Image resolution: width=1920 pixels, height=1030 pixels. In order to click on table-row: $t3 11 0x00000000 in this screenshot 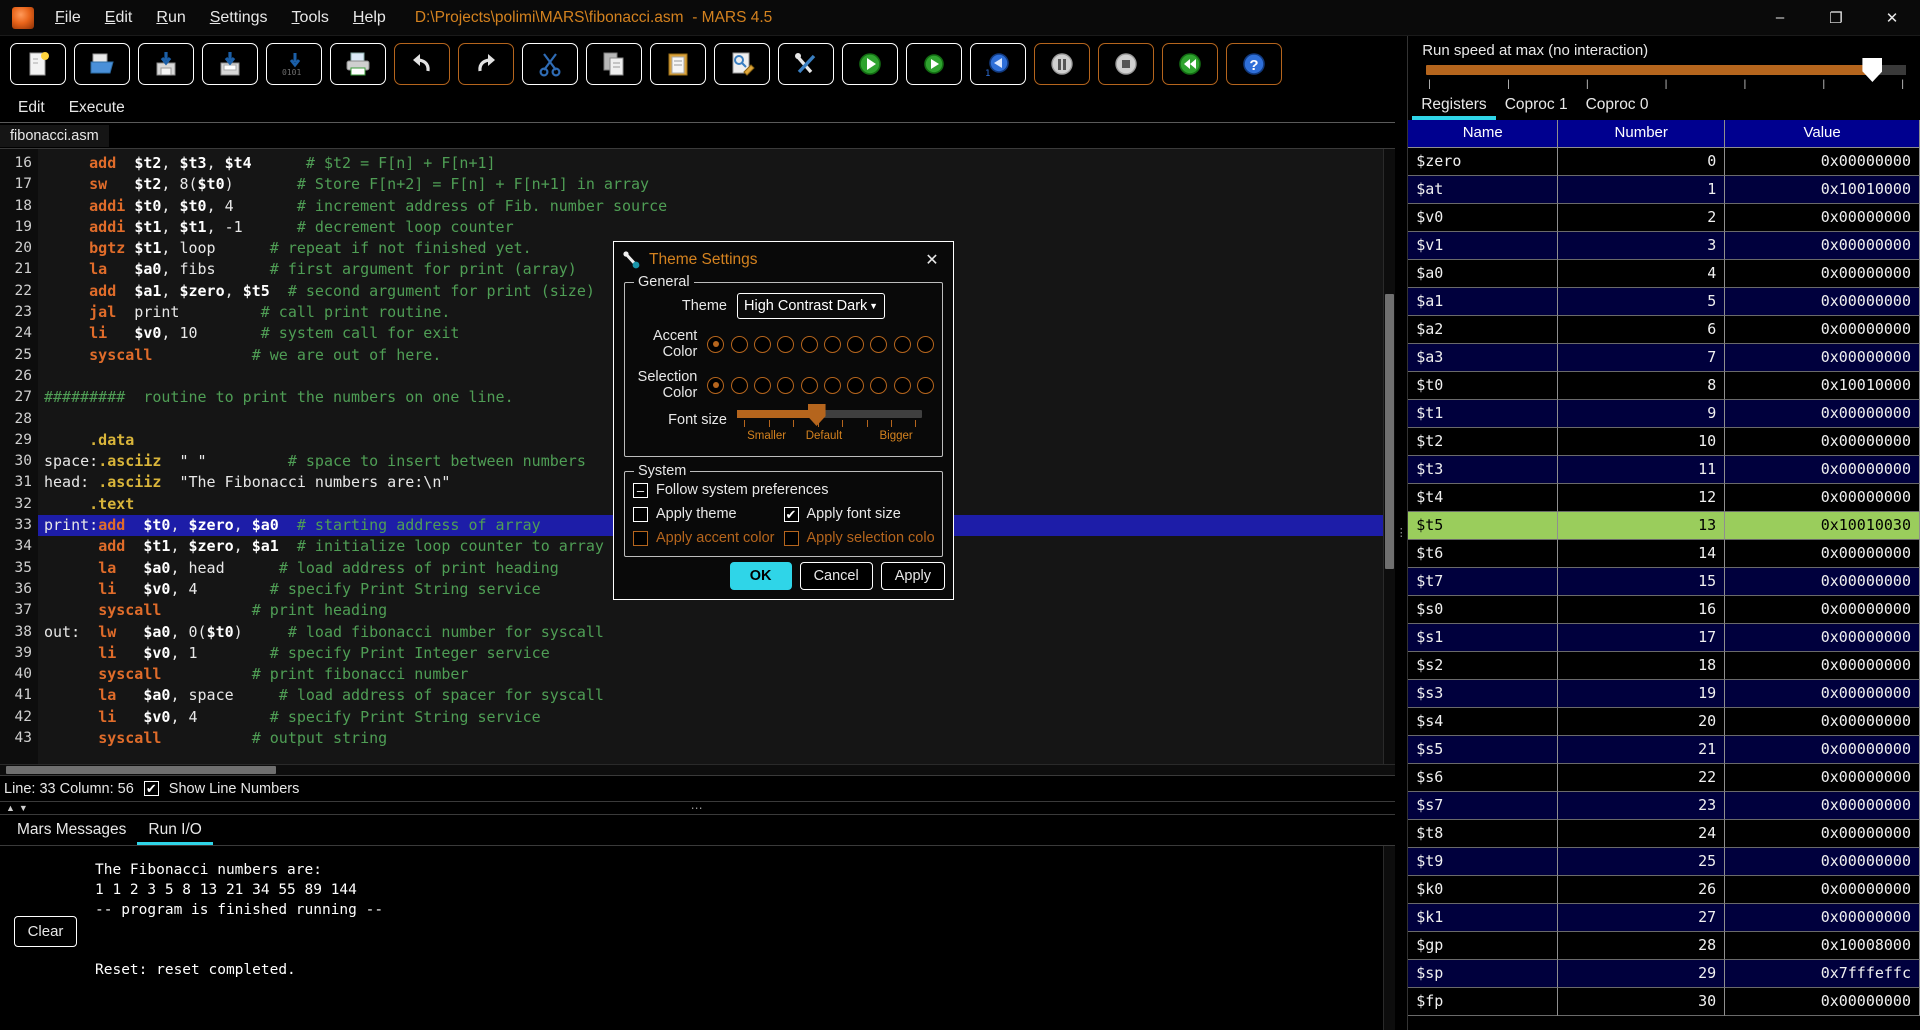, I will do `click(1664, 470)`.